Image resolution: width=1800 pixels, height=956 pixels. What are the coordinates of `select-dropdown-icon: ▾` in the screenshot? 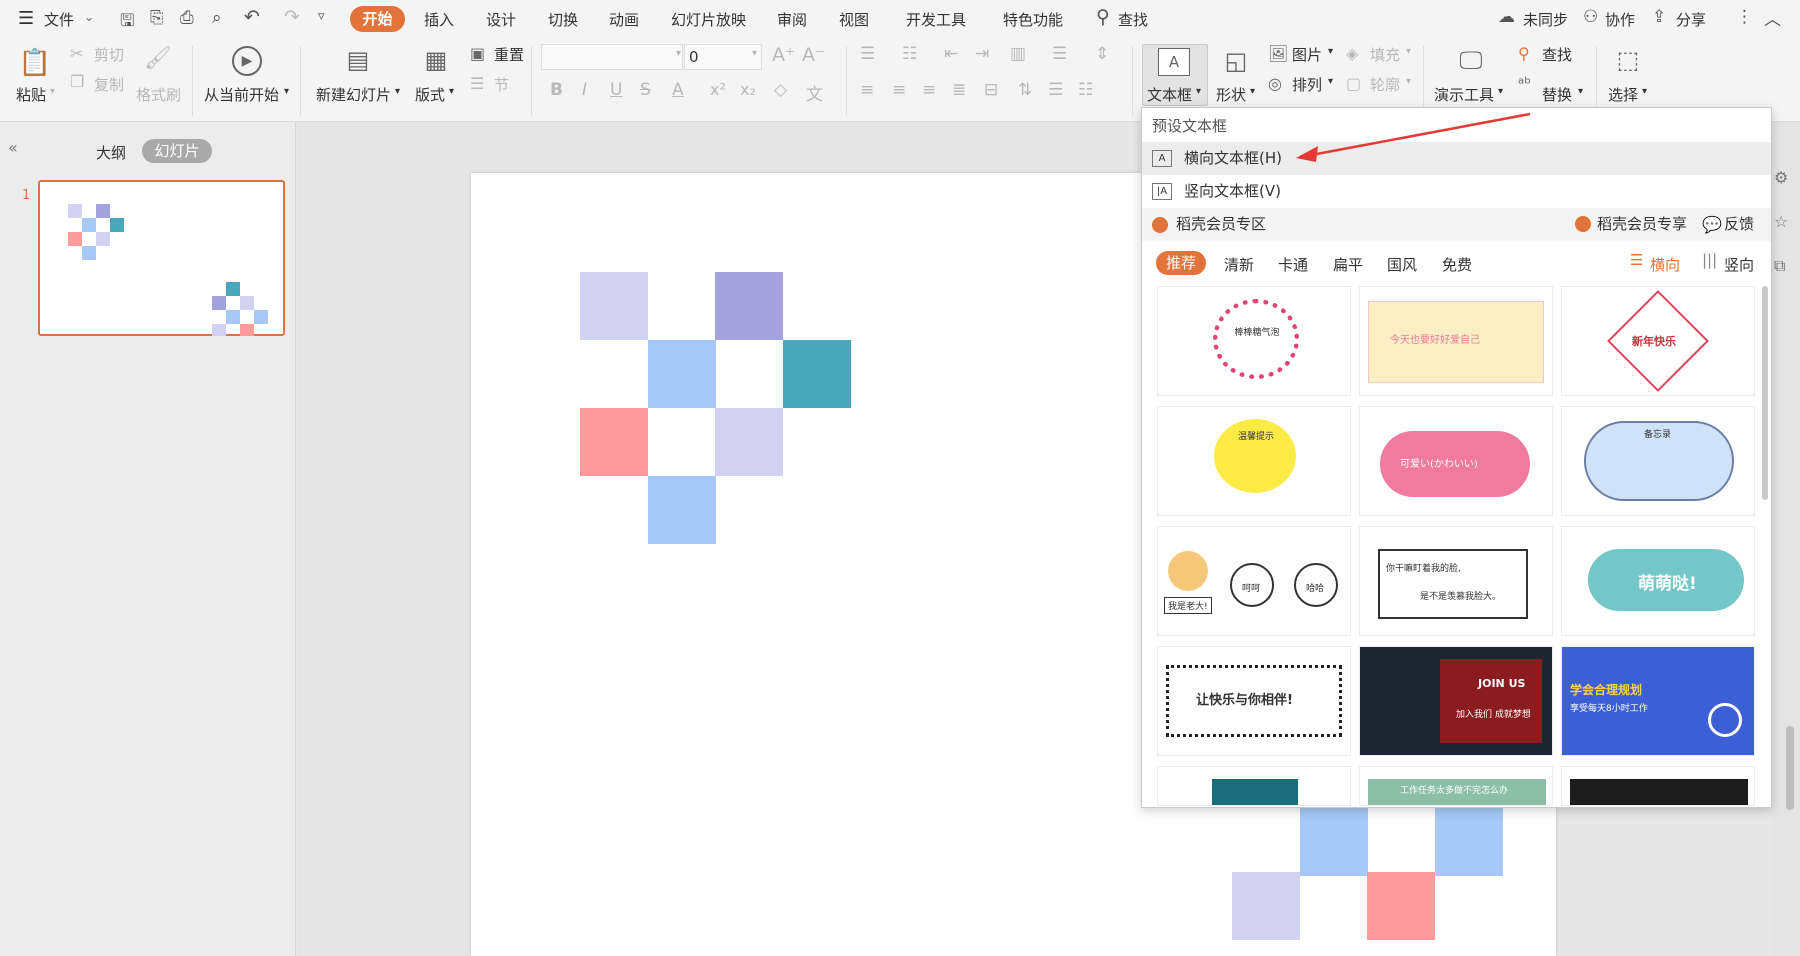 It's located at (1644, 91).